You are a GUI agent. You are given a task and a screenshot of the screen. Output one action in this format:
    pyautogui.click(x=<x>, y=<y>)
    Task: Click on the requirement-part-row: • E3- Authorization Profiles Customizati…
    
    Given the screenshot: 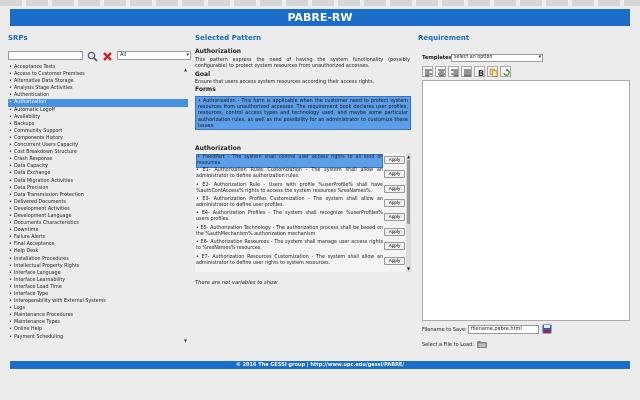 What is the action you would take?
    pyautogui.click(x=300, y=204)
    